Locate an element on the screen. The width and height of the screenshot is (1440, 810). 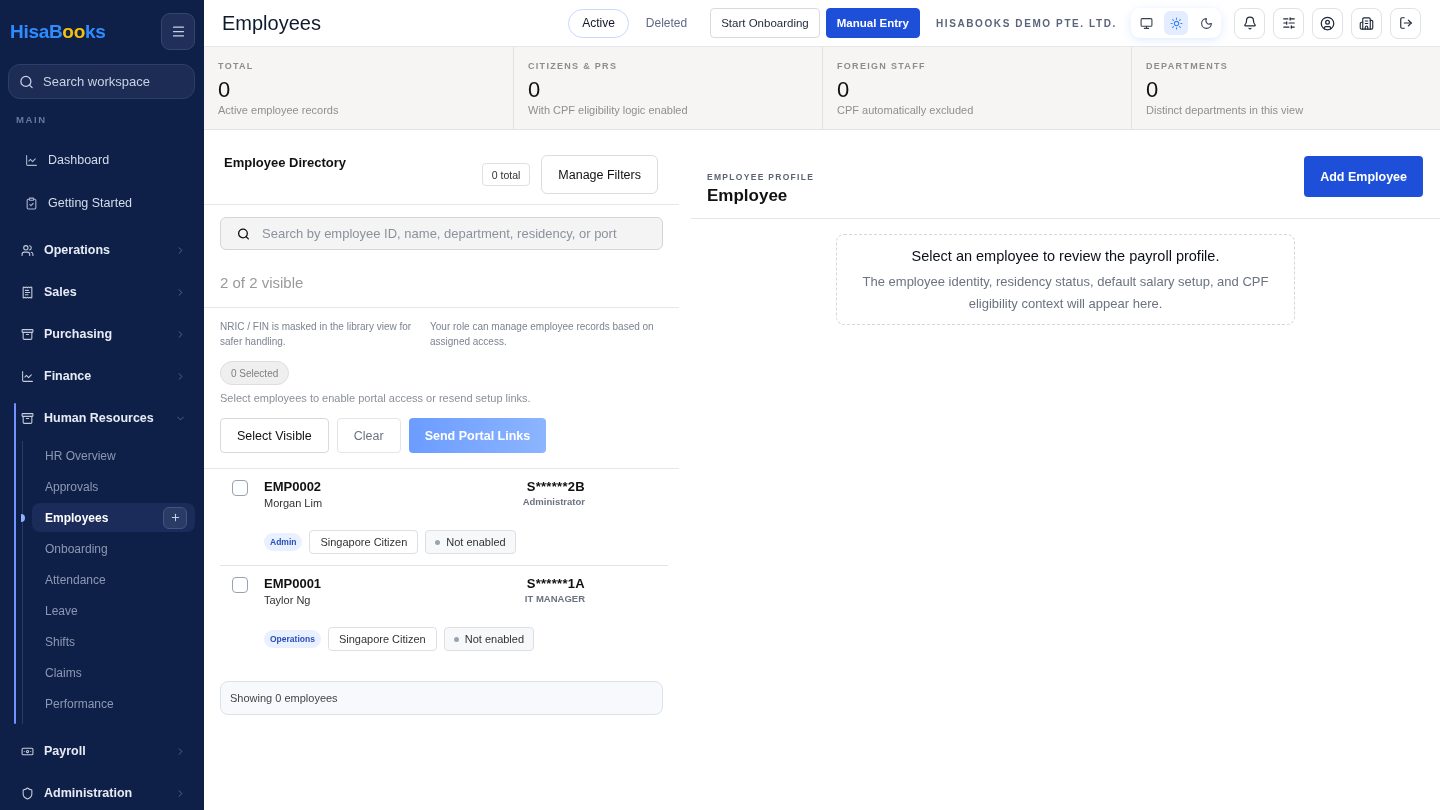
people-icon is located at coordinates (27, 250).